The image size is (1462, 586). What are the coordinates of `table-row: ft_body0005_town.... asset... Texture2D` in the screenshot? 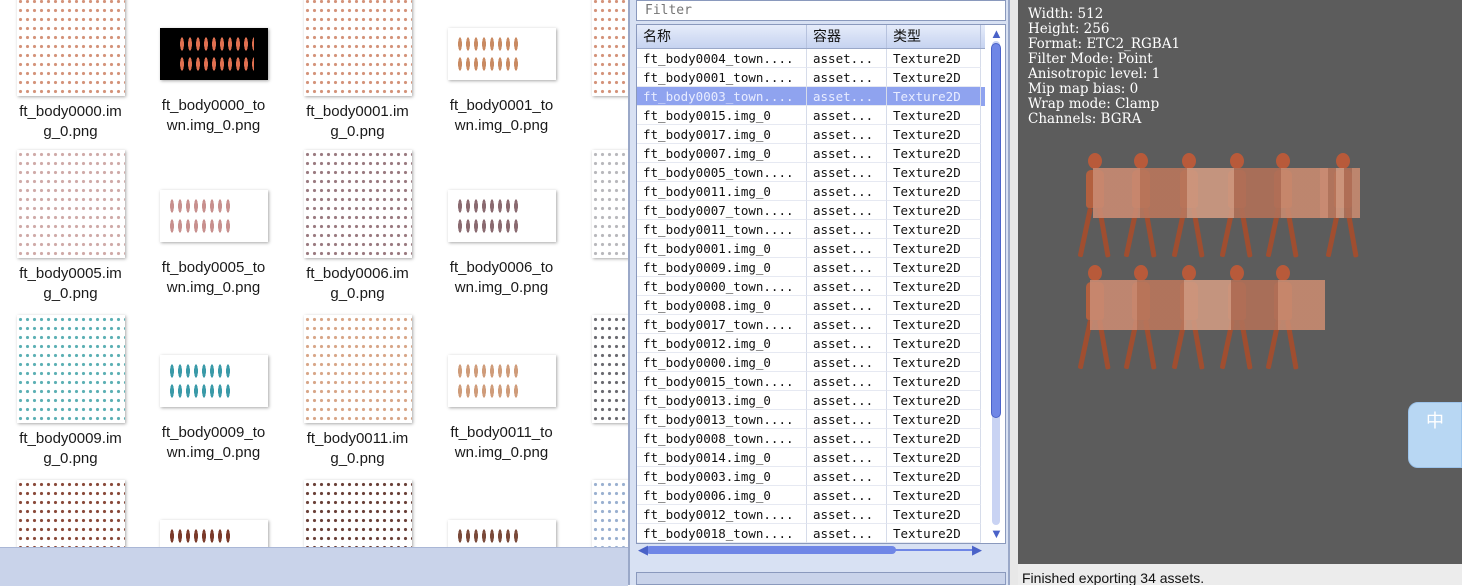 It's located at (811, 172).